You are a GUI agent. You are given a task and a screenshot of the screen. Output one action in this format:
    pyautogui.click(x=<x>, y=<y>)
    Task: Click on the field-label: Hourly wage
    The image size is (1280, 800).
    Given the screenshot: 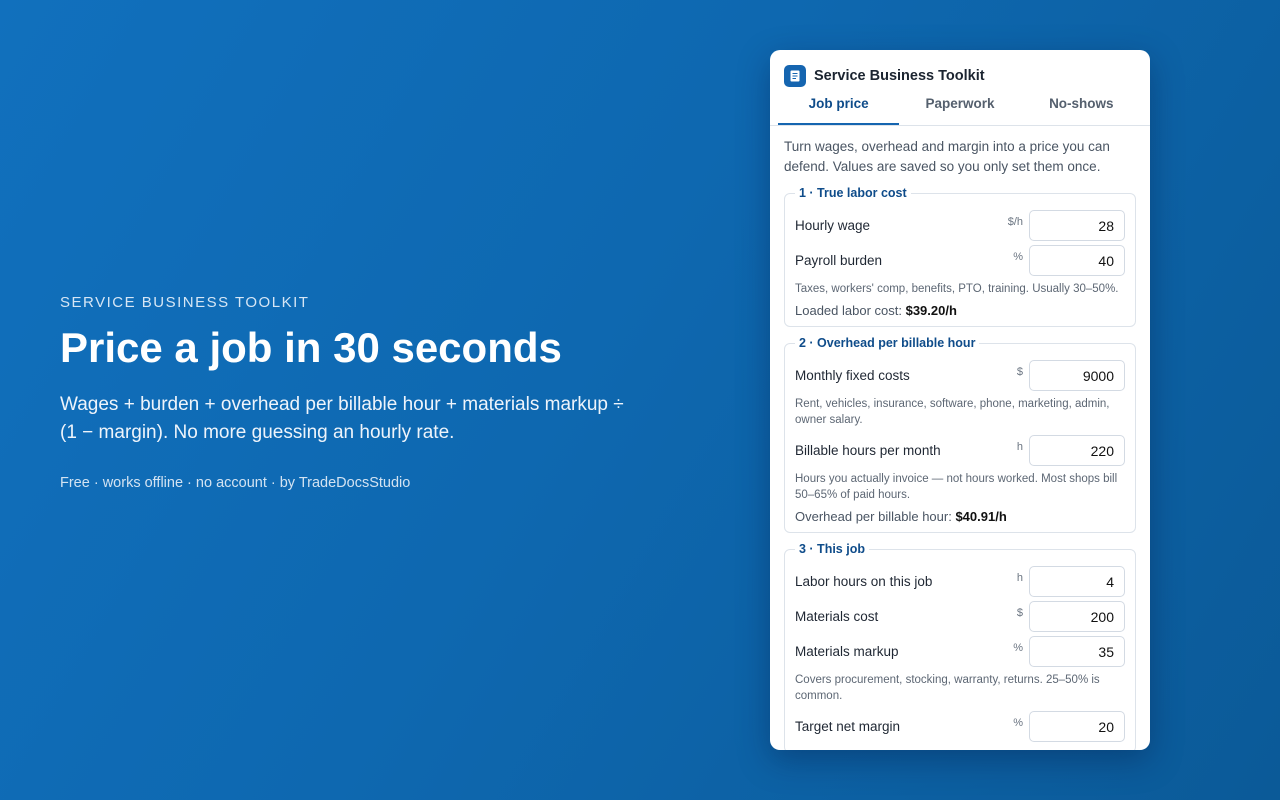 What is the action you would take?
    pyautogui.click(x=833, y=225)
    